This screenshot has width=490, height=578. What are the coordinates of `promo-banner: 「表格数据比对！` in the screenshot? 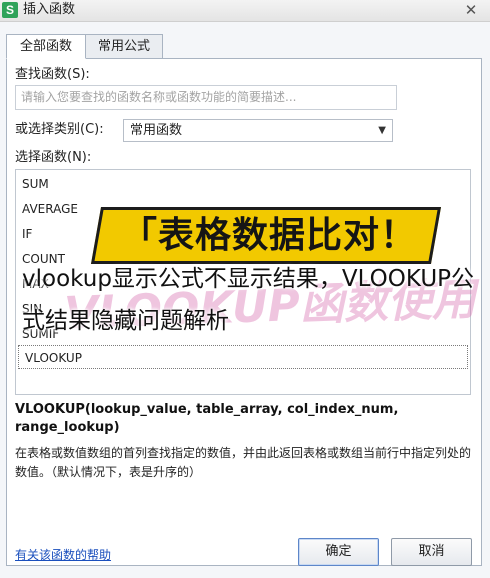 It's located at (266, 235).